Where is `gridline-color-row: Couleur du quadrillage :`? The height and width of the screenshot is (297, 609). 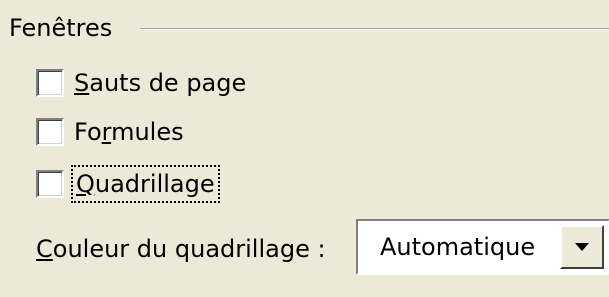
gridline-color-row: Couleur du quadrillage : is located at coordinates (181, 249).